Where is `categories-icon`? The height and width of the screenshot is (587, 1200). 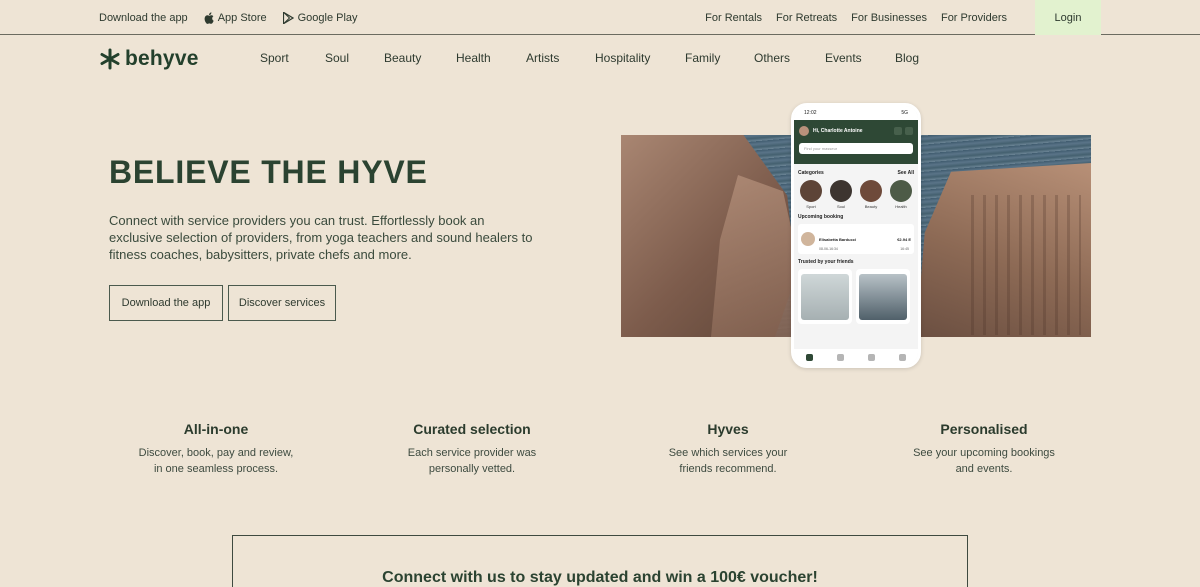
categories-icon is located at coordinates (840, 357).